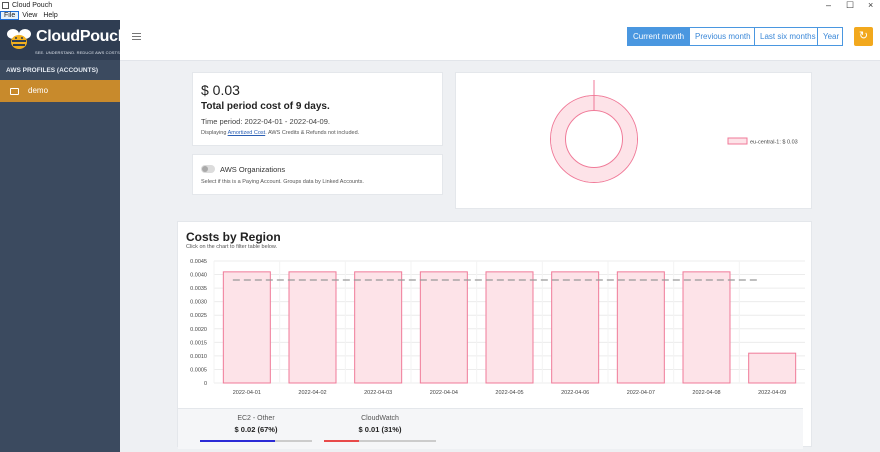 The width and height of the screenshot is (880, 452). What do you see at coordinates (136, 37) in the screenshot?
I see `hamburger-icon` at bounding box center [136, 37].